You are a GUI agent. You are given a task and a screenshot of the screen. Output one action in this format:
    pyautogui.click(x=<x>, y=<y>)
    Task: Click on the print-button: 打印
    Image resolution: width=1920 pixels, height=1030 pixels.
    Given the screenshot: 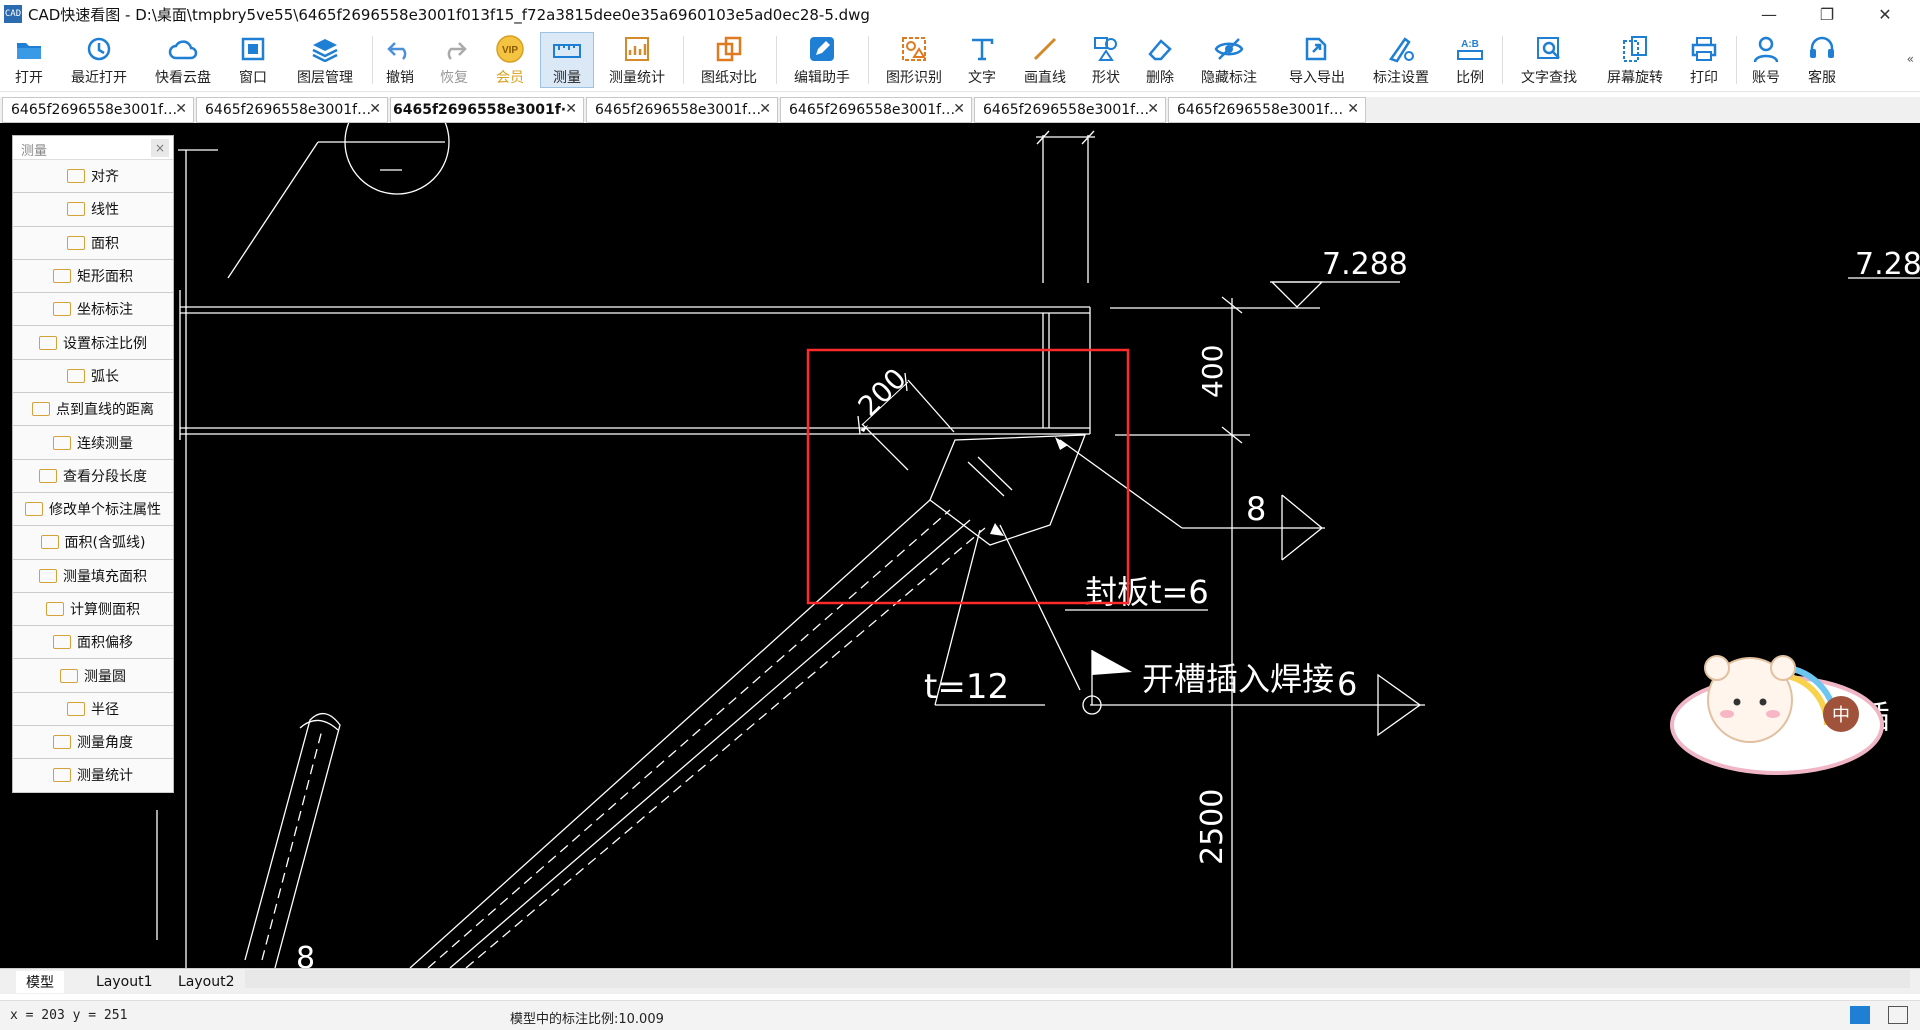 What is the action you would take?
    pyautogui.click(x=1704, y=60)
    